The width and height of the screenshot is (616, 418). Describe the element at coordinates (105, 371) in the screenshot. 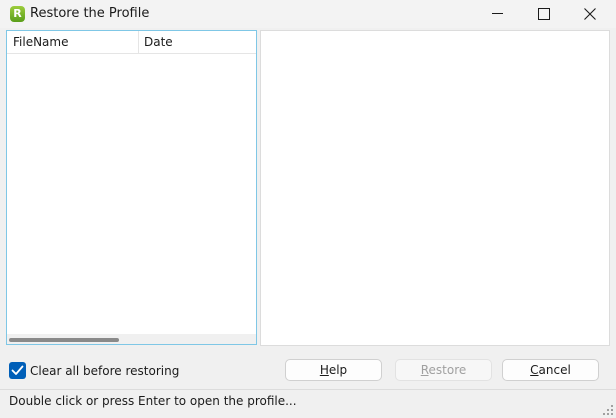

I see `clear-all-label: Clear all before restoring` at that location.